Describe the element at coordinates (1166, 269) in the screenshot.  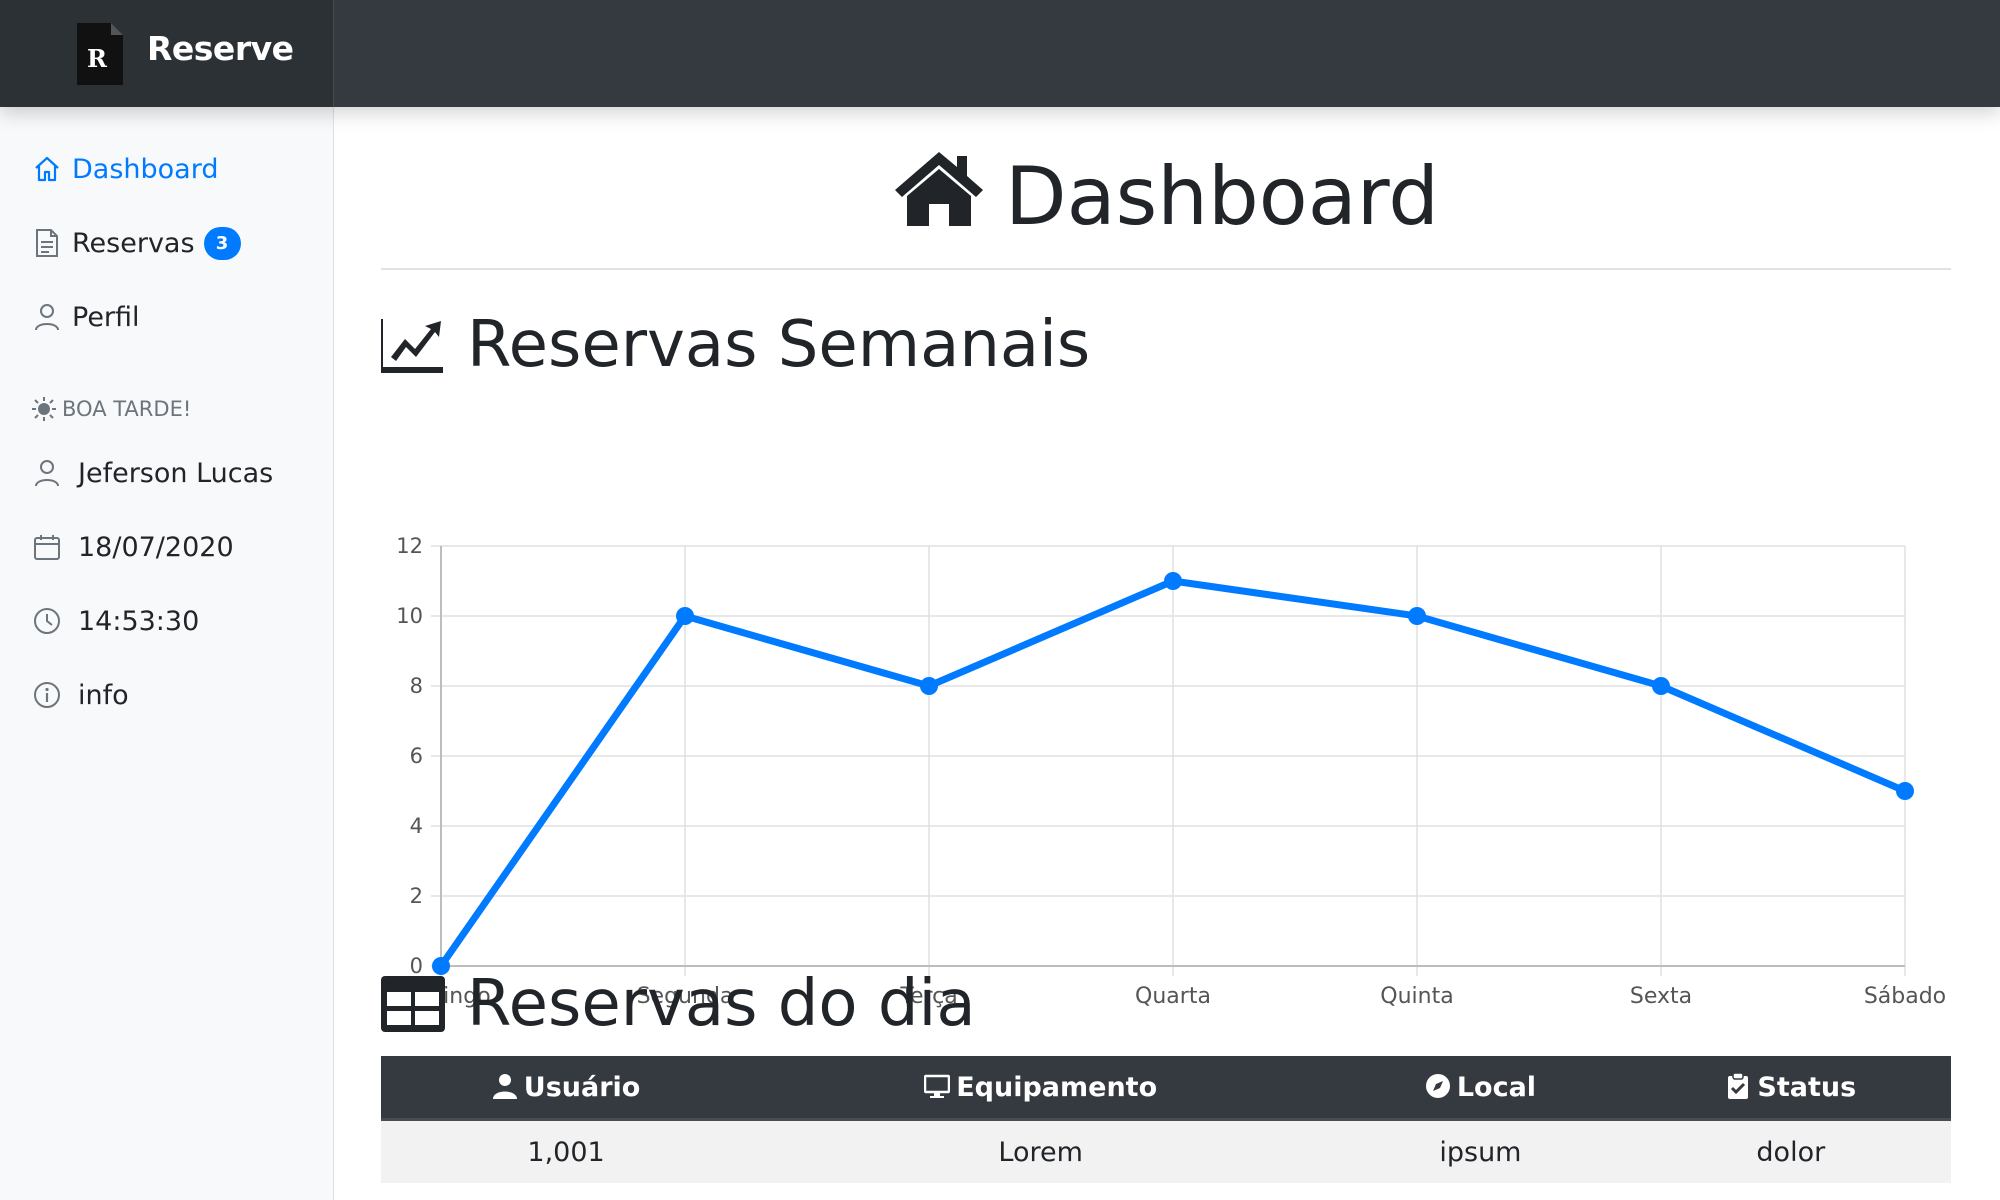
I see `title-divider` at that location.